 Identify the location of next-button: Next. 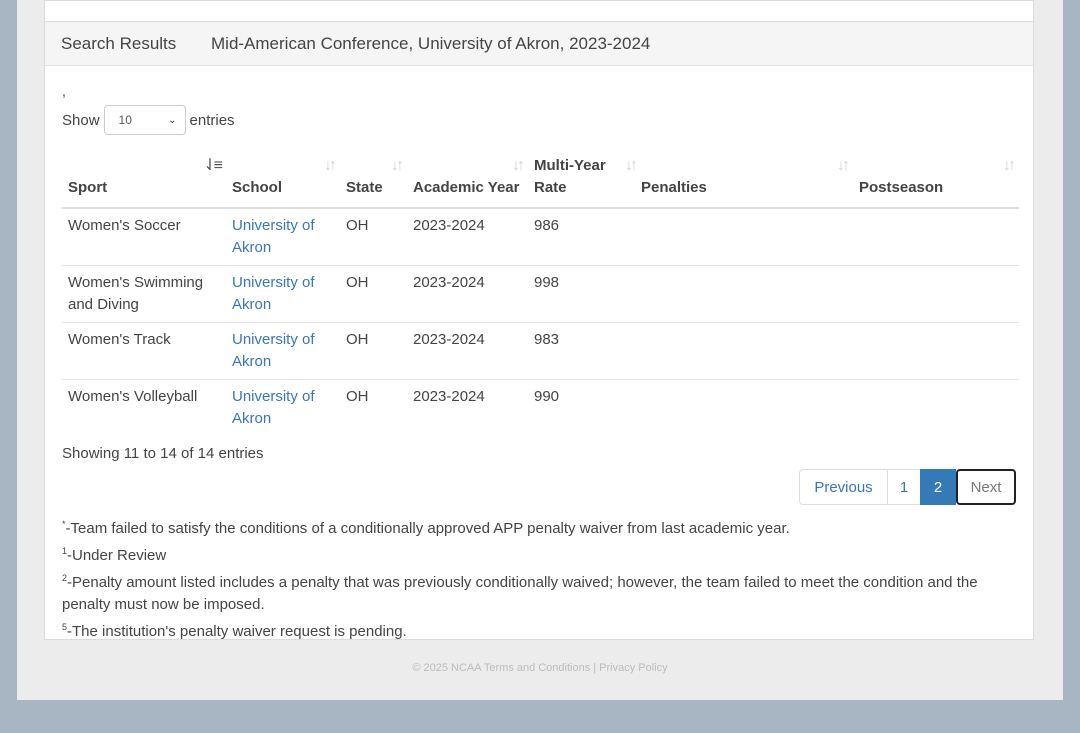
(986, 487).